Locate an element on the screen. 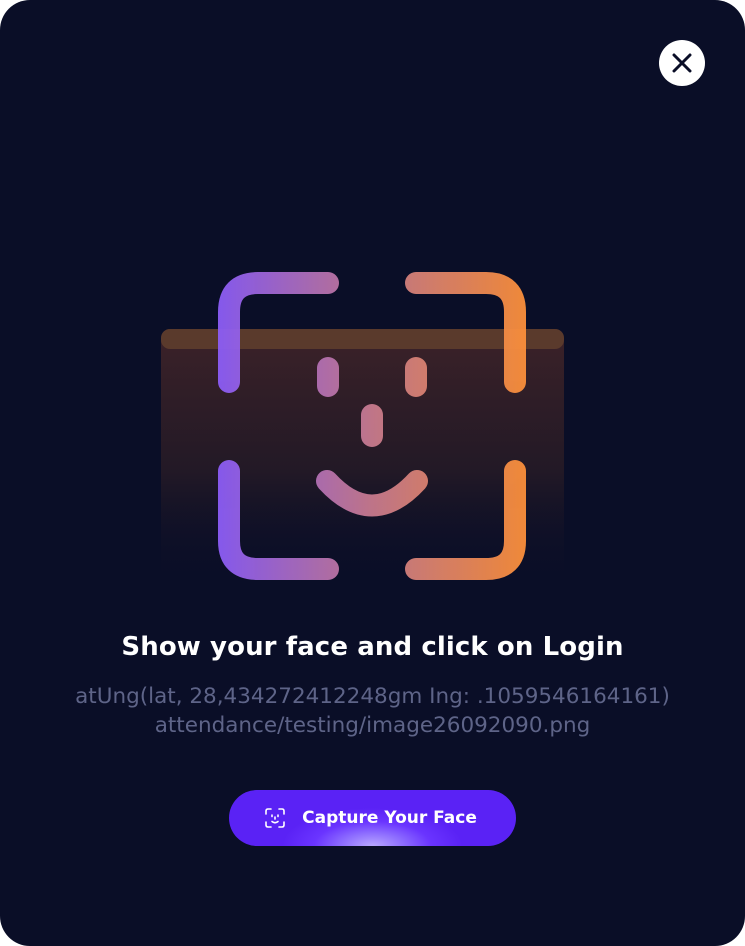  capture-button-label: Capture Your Face is located at coordinates (389, 818).